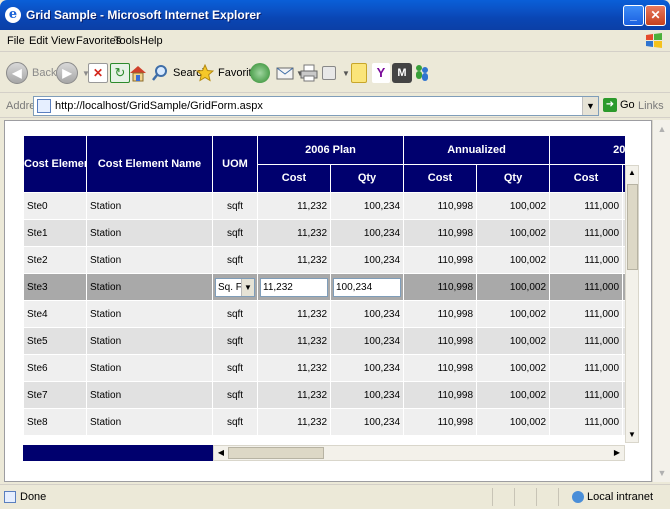  What do you see at coordinates (55, 341) in the screenshot?
I see `cell-cost-element: Ste5` at bounding box center [55, 341].